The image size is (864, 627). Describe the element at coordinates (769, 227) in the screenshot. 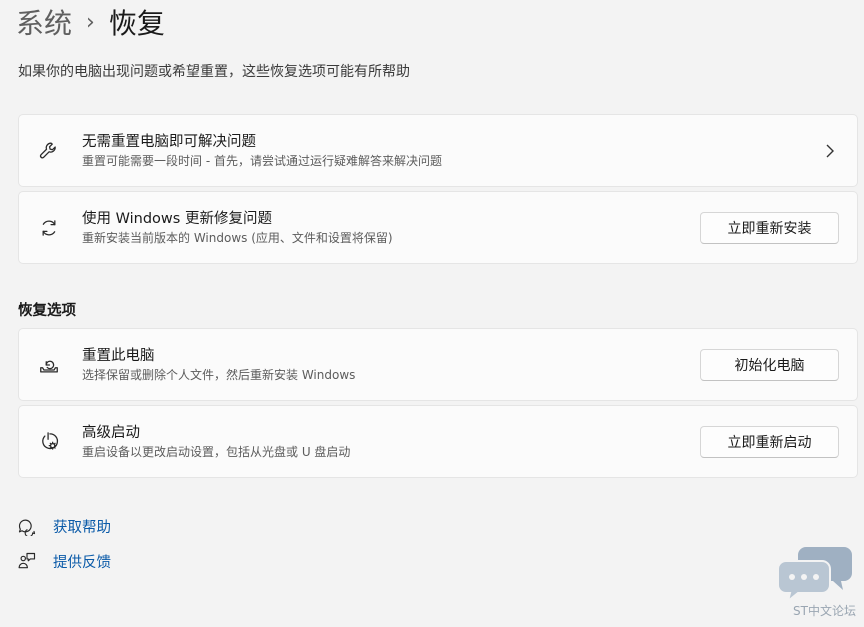

I see `reinstall-now-button: 立即重新安装` at that location.